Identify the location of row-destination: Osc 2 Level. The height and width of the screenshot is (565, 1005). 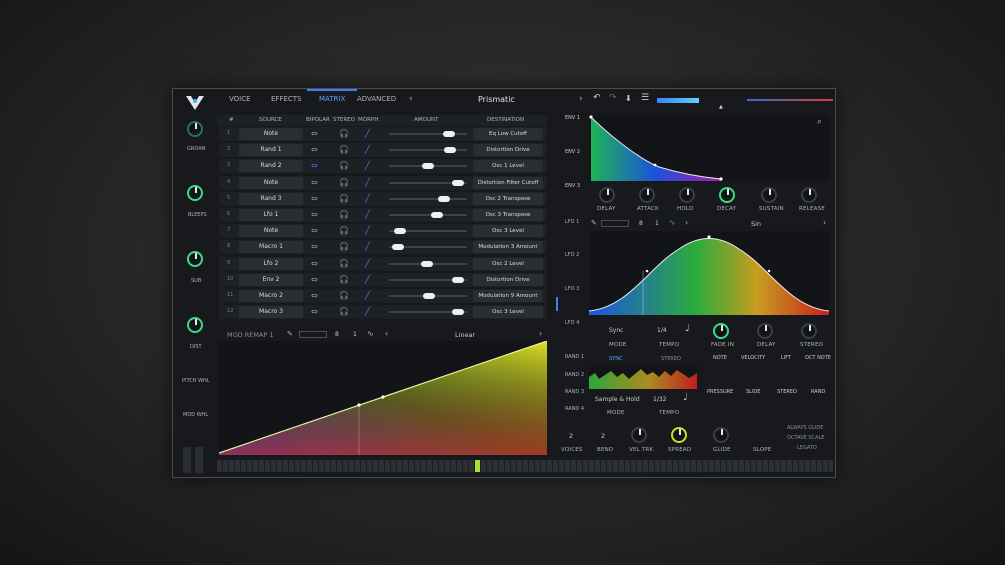
(508, 263).